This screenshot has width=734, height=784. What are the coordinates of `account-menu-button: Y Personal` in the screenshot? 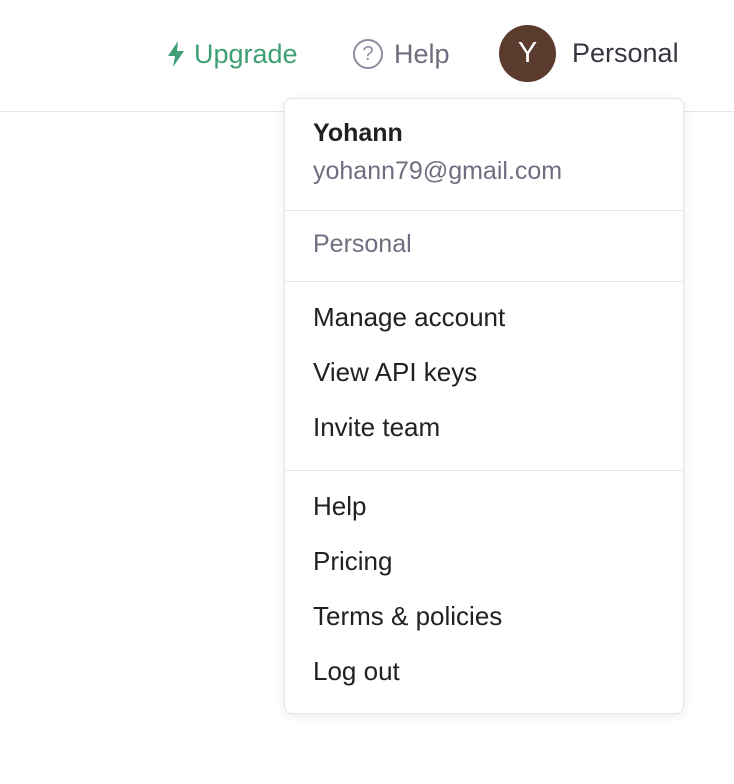 It's located at (589, 53).